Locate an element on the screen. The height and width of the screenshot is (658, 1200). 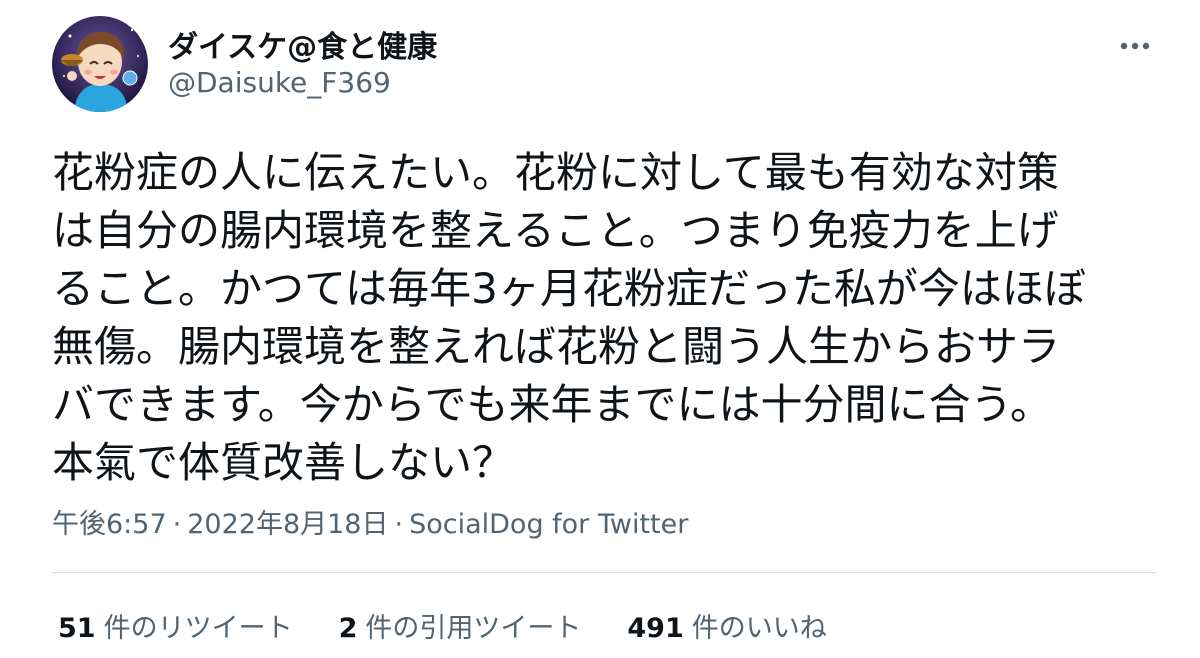
tweet-time: 午後6:57 is located at coordinates (109, 524).